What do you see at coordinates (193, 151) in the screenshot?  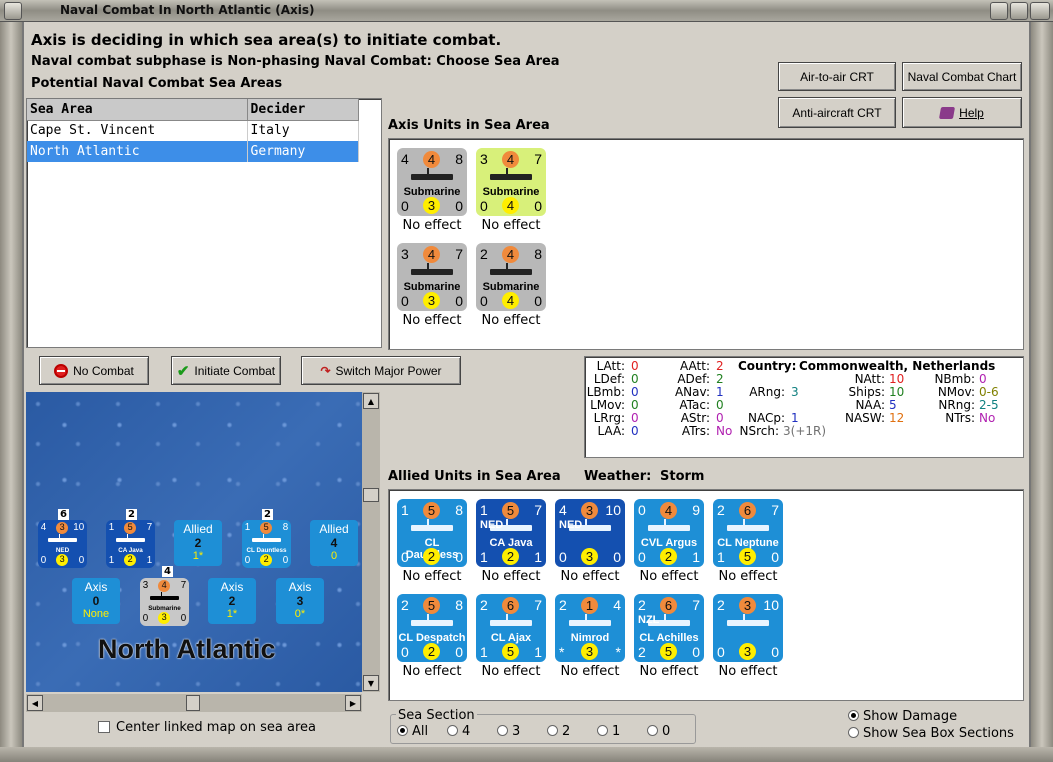 I see `table-row: North Atlantic Germany` at bounding box center [193, 151].